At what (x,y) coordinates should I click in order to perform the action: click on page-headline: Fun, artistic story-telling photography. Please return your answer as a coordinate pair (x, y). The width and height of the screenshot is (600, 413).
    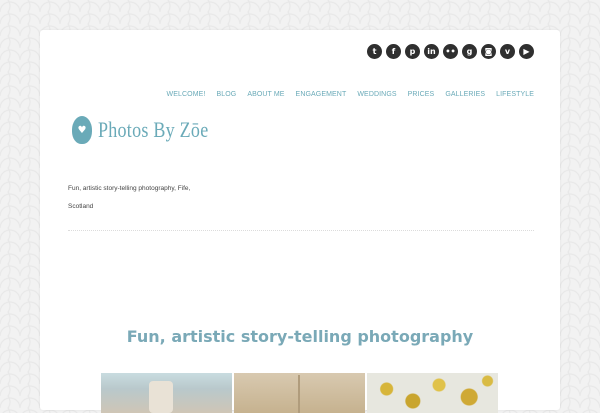
    Looking at the image, I should click on (300, 336).